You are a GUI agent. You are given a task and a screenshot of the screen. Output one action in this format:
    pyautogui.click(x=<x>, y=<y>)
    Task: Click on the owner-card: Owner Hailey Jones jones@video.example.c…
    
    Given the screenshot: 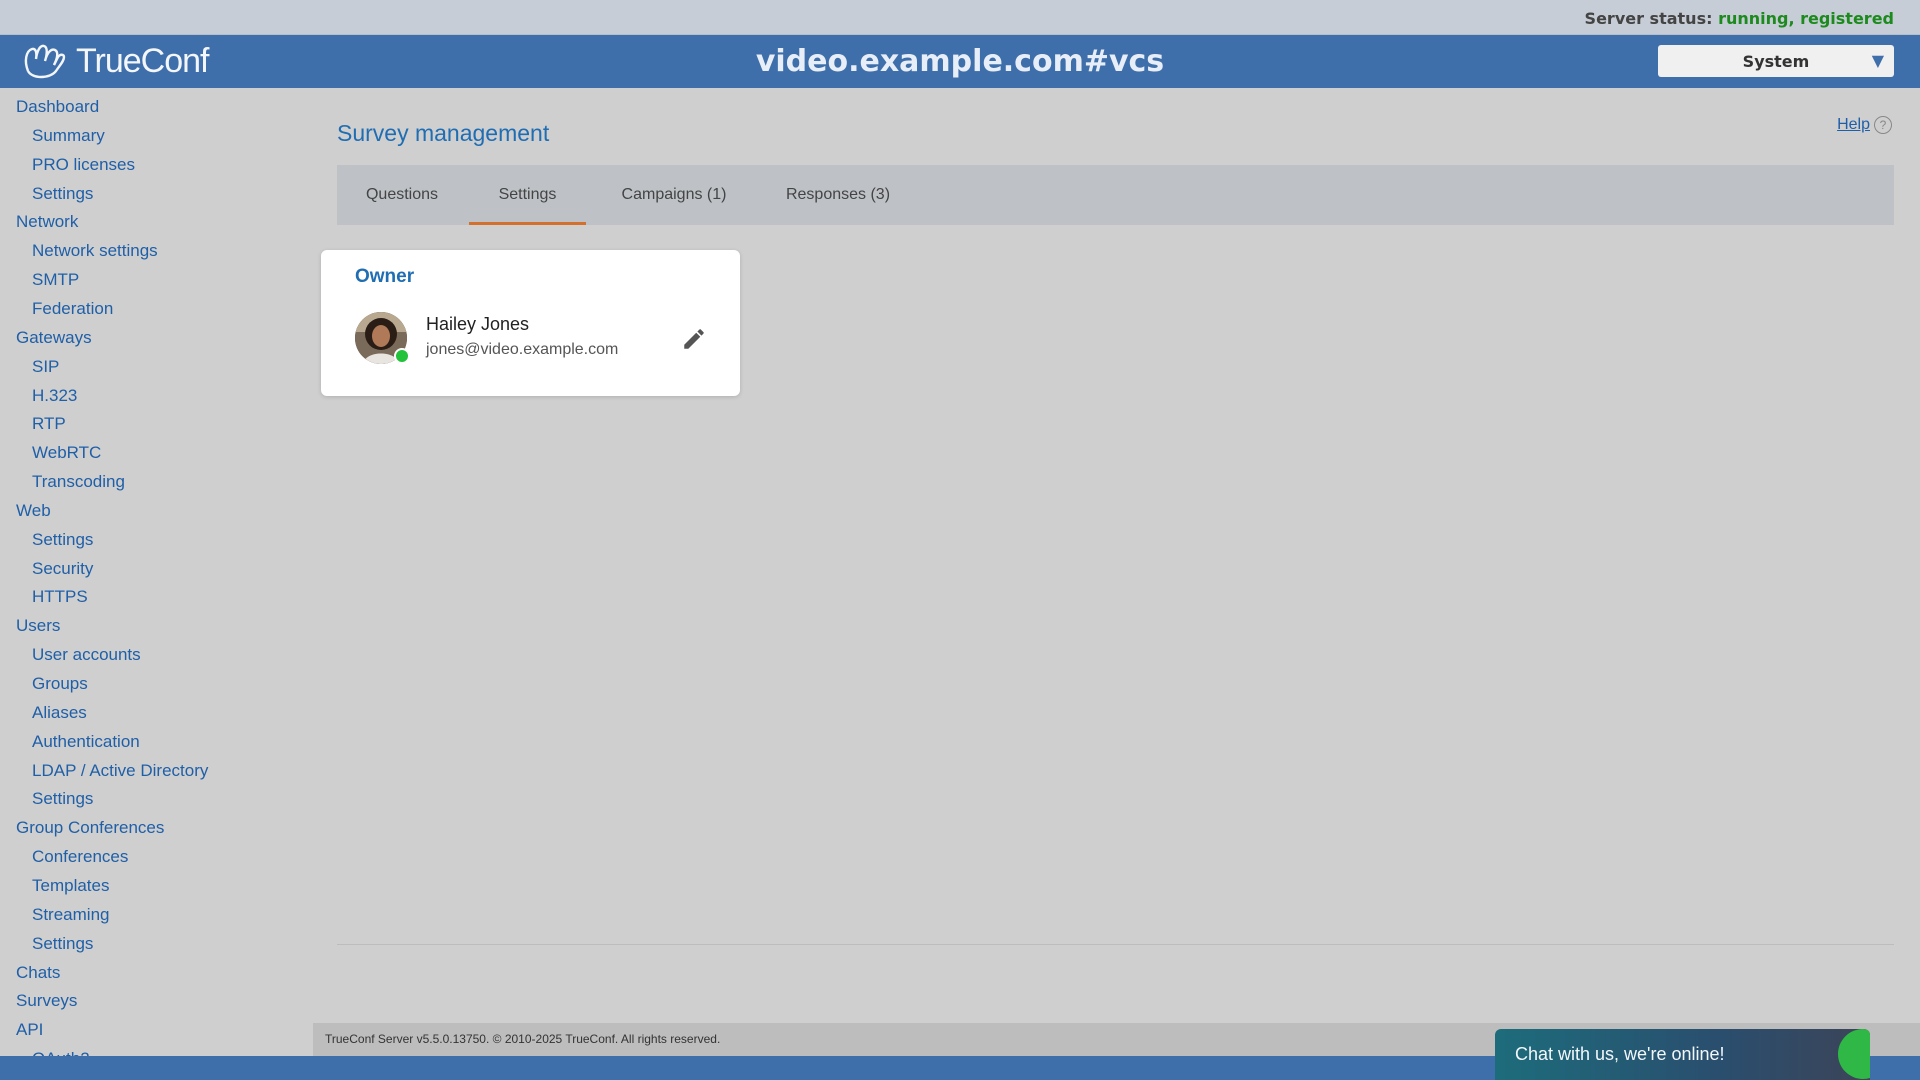 What is the action you would take?
    pyautogui.click(x=530, y=323)
    